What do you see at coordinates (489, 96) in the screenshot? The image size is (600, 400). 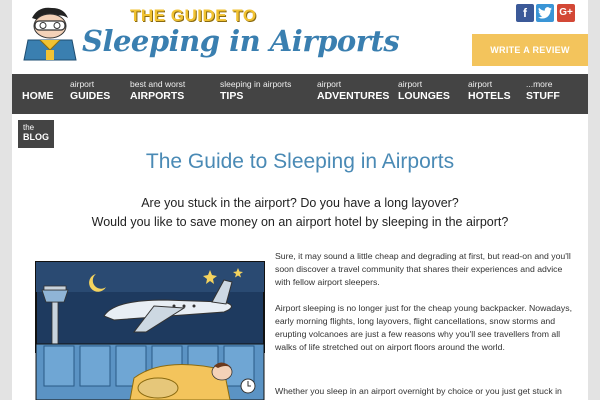 I see `nav-item-label: HOTELS` at bounding box center [489, 96].